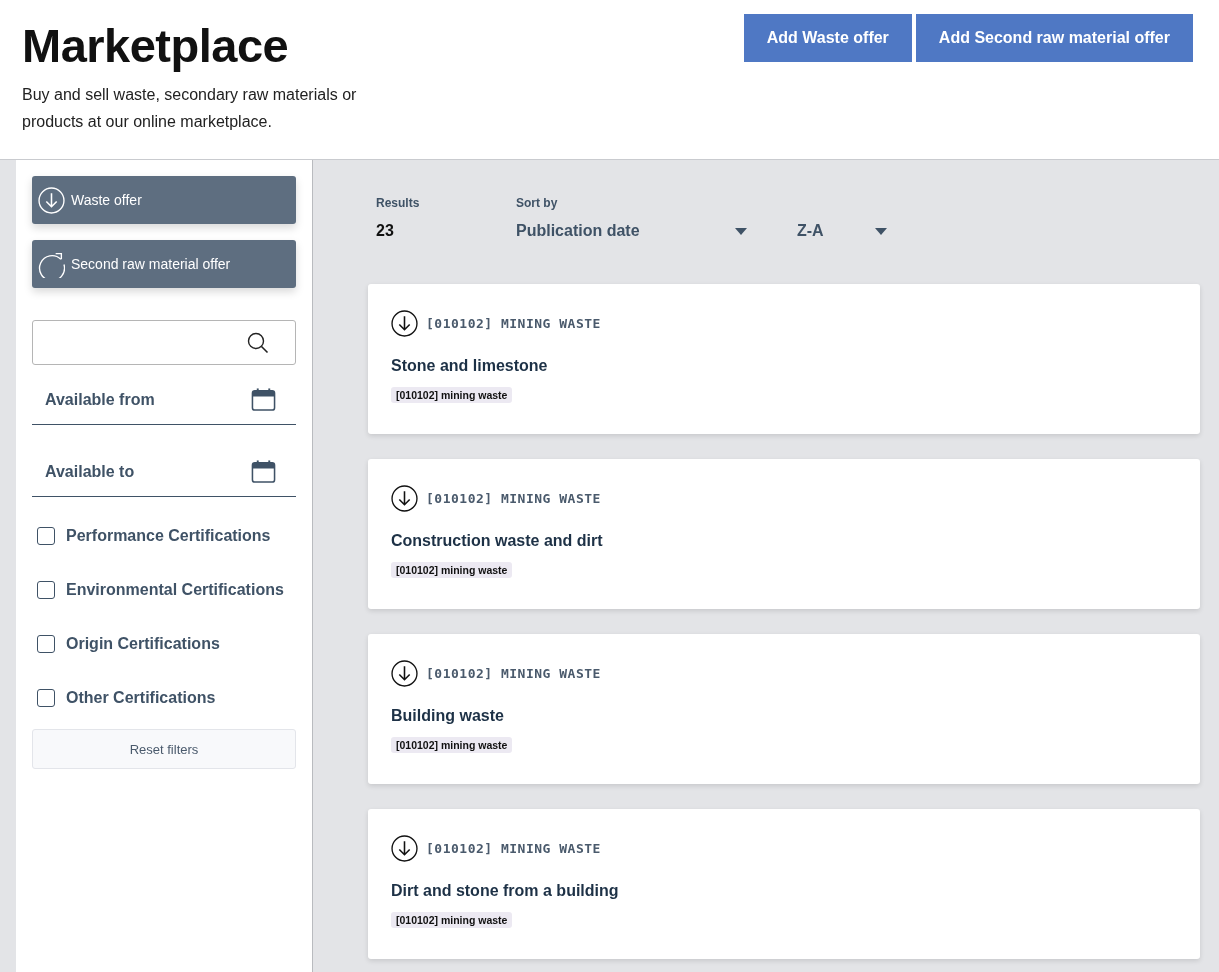 This screenshot has width=1219, height=972. Describe the element at coordinates (164, 467) in the screenshot. I see `date-field: Available to` at that location.